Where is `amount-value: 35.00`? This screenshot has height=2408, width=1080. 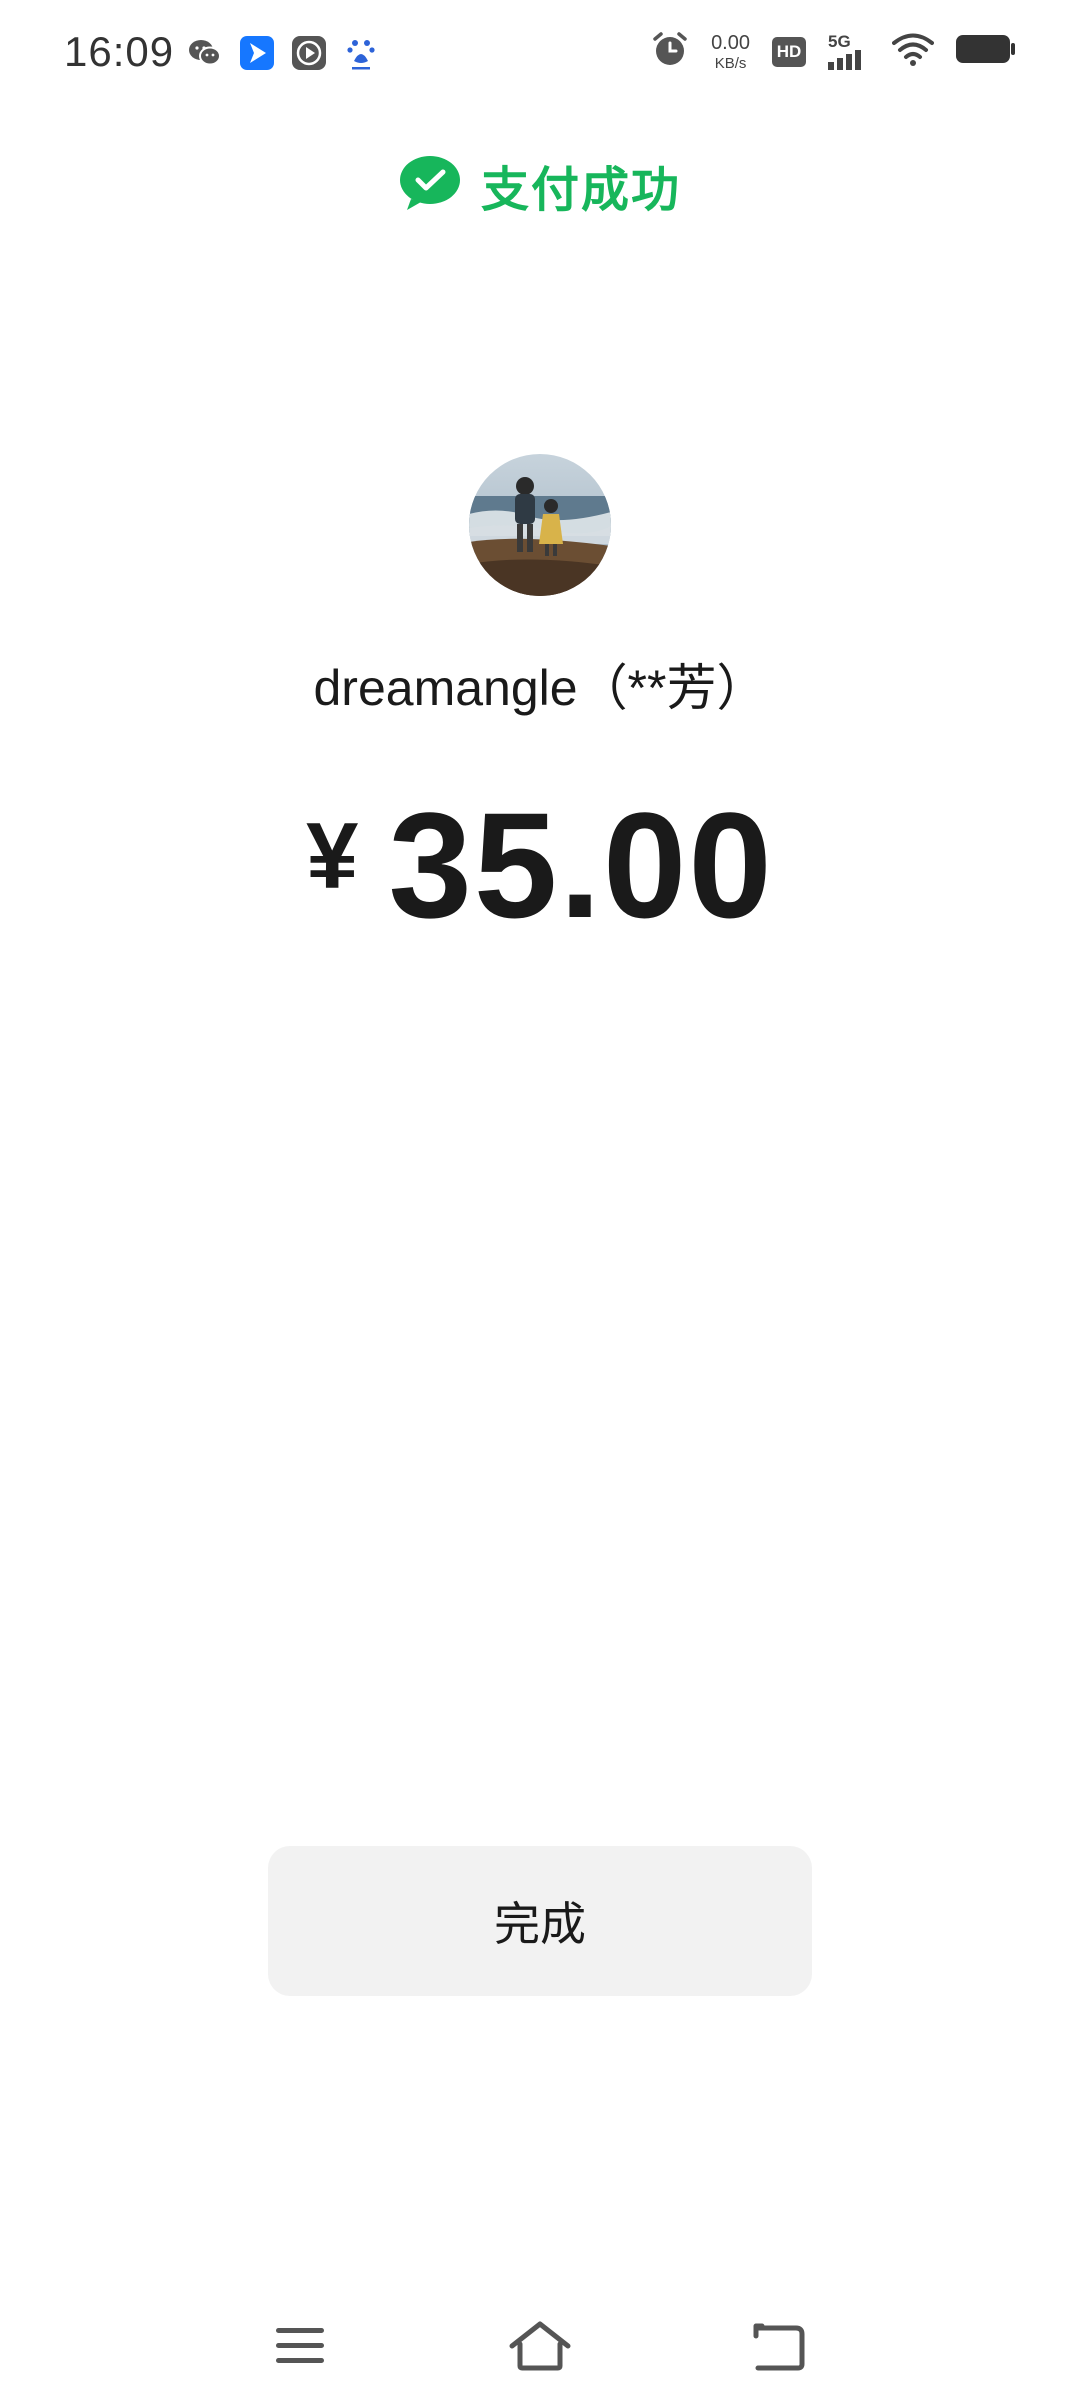 amount-value: 35.00 is located at coordinates (581, 865).